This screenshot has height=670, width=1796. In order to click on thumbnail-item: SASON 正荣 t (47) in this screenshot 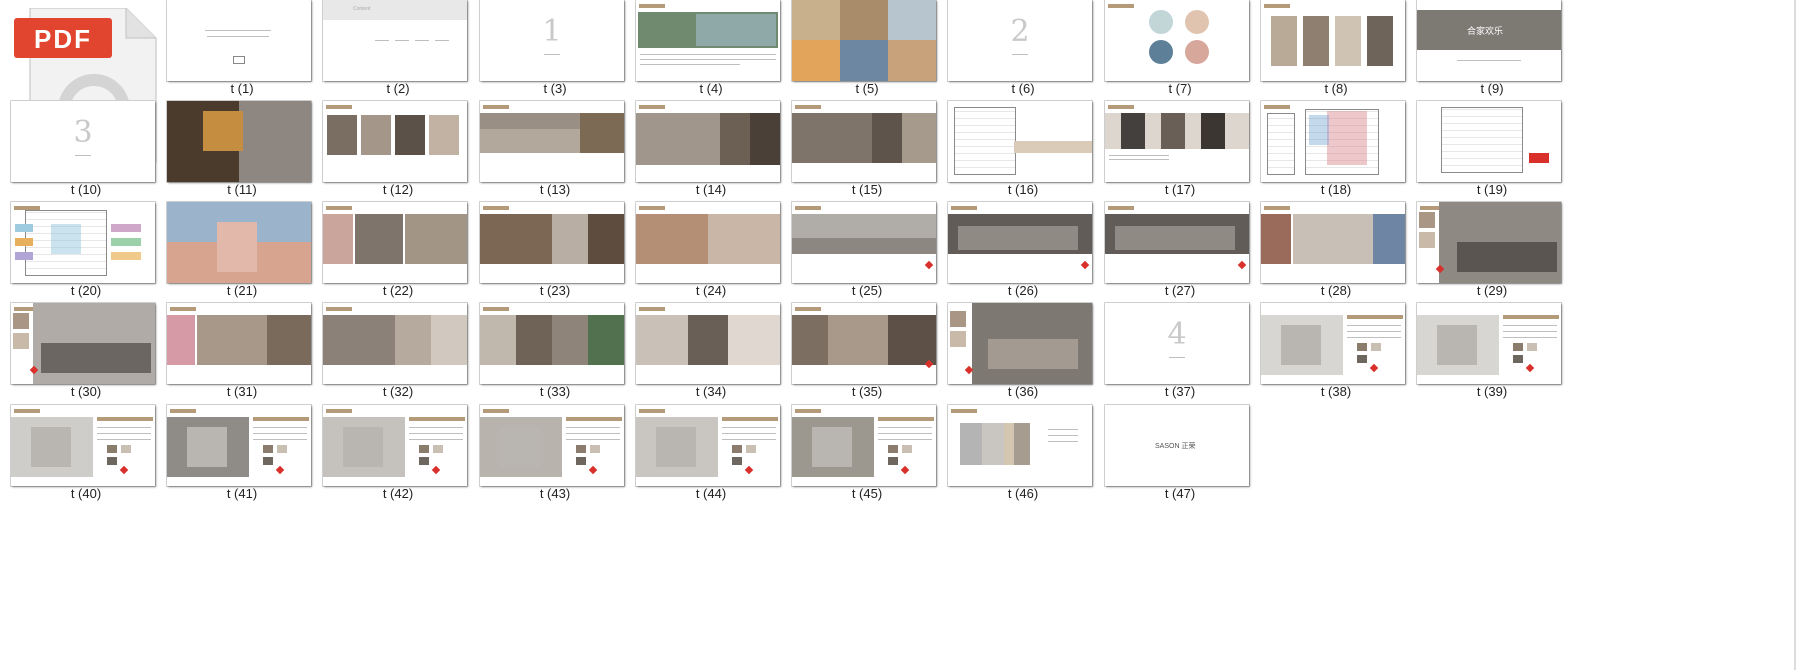, I will do `click(1183, 453)`.